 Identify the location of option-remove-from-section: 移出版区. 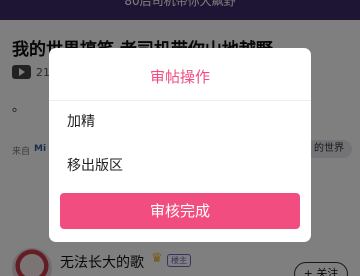
(180, 166).